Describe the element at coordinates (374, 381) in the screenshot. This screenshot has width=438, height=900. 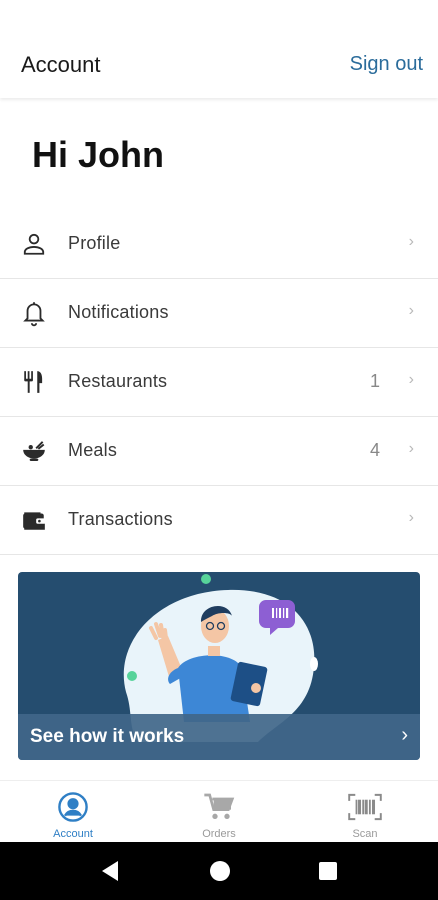
I see `menu-item-count: 1` at that location.